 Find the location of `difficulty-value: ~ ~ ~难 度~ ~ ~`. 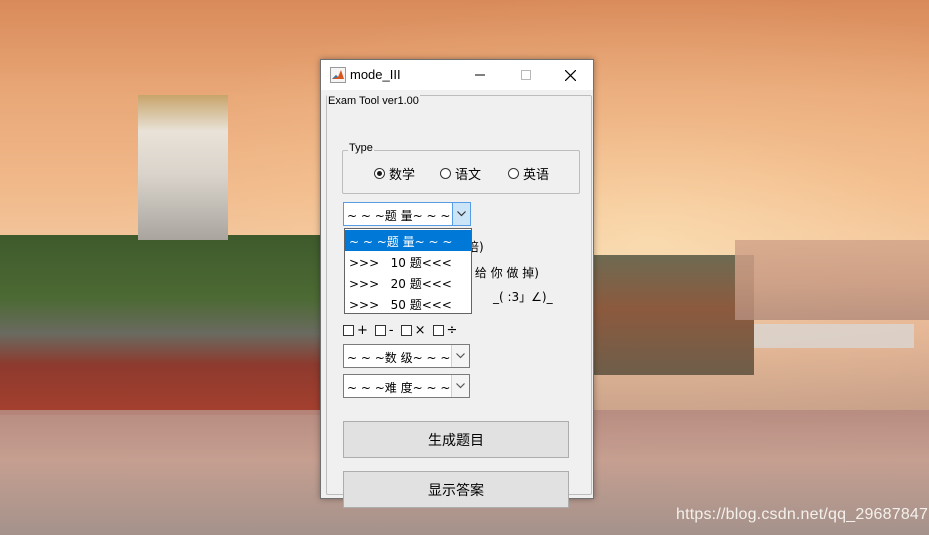

difficulty-value: ~ ~ ~难 度~ ~ ~ is located at coordinates (399, 388).